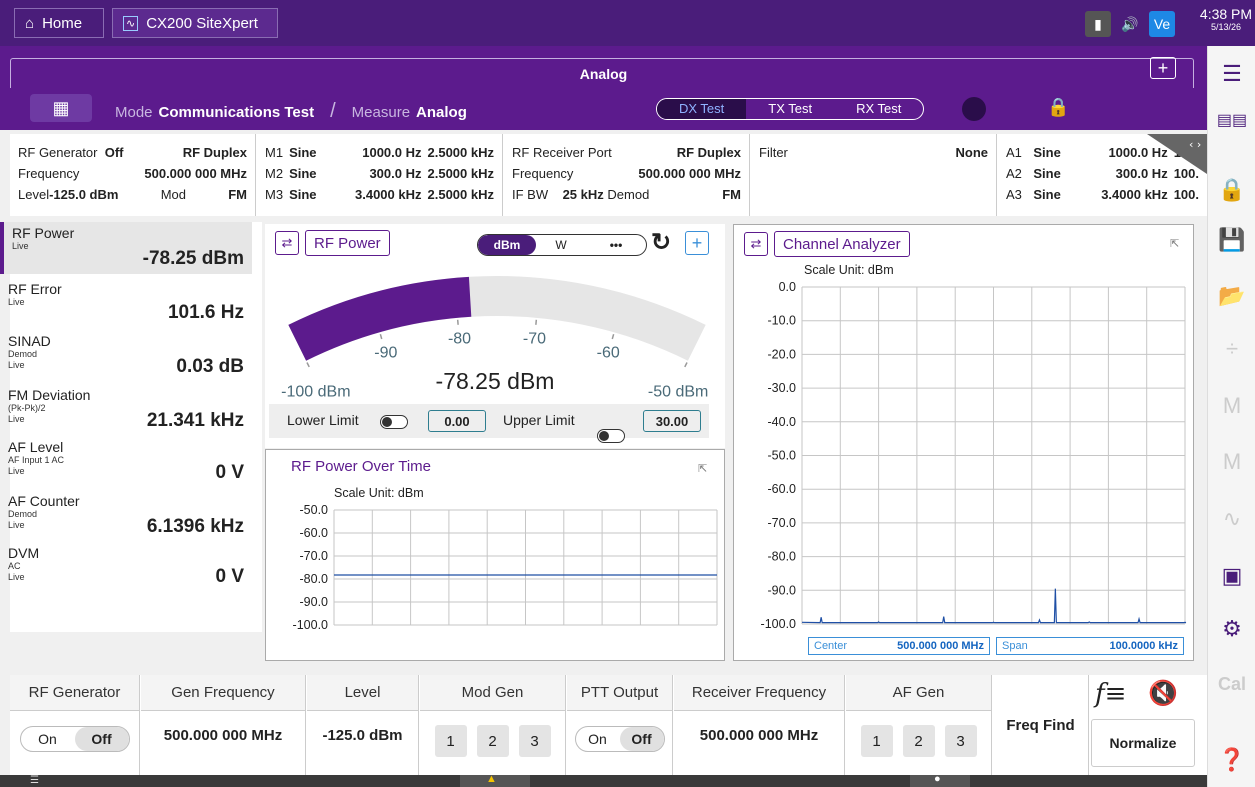 Image resolution: width=1255 pixels, height=787 pixels. I want to click on rx-ifbw: 25 kHz, so click(583, 194).